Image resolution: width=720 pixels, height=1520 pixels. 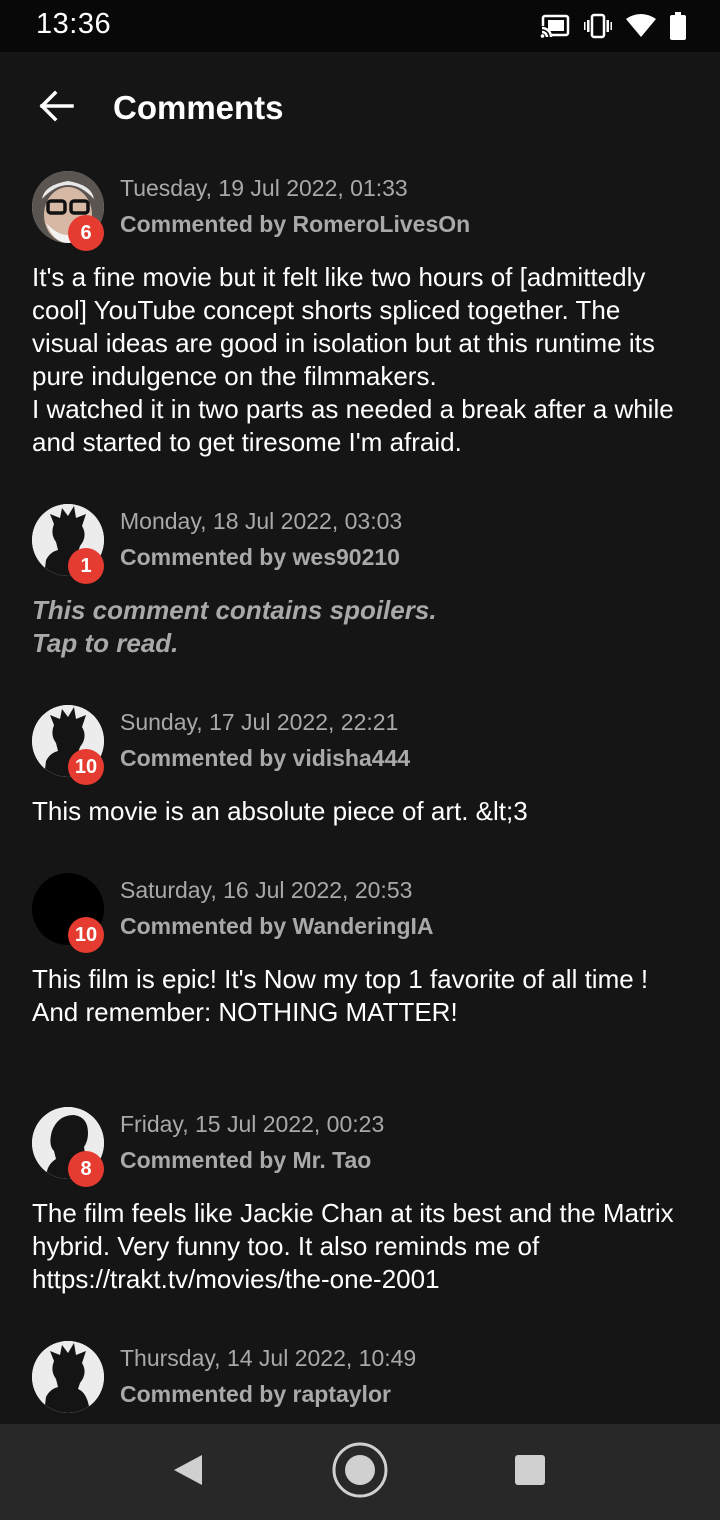 What do you see at coordinates (277, 926) in the screenshot?
I see `comment-author: Commented by WanderingIA` at bounding box center [277, 926].